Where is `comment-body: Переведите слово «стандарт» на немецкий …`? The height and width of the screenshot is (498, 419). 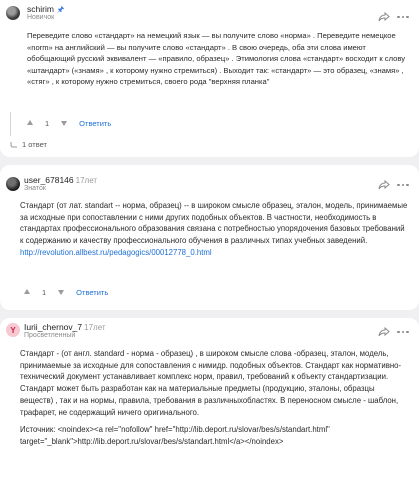 comment-body: Переведите слово «стандарт» на немецкий … is located at coordinates (216, 59).